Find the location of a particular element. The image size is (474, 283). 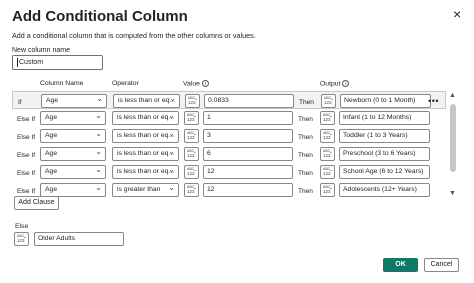

output-input: Toddler (1 to 3 Years) is located at coordinates (384, 136).